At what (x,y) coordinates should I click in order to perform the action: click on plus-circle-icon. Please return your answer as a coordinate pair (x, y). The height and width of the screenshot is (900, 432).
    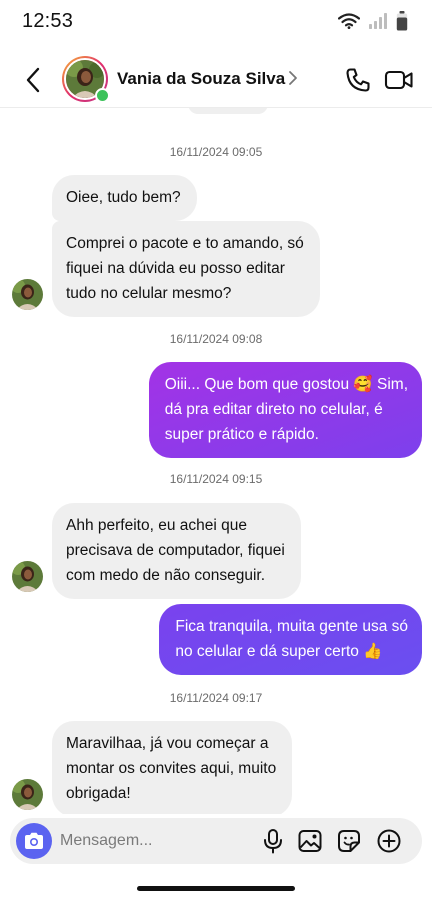
    Looking at the image, I should click on (389, 841).